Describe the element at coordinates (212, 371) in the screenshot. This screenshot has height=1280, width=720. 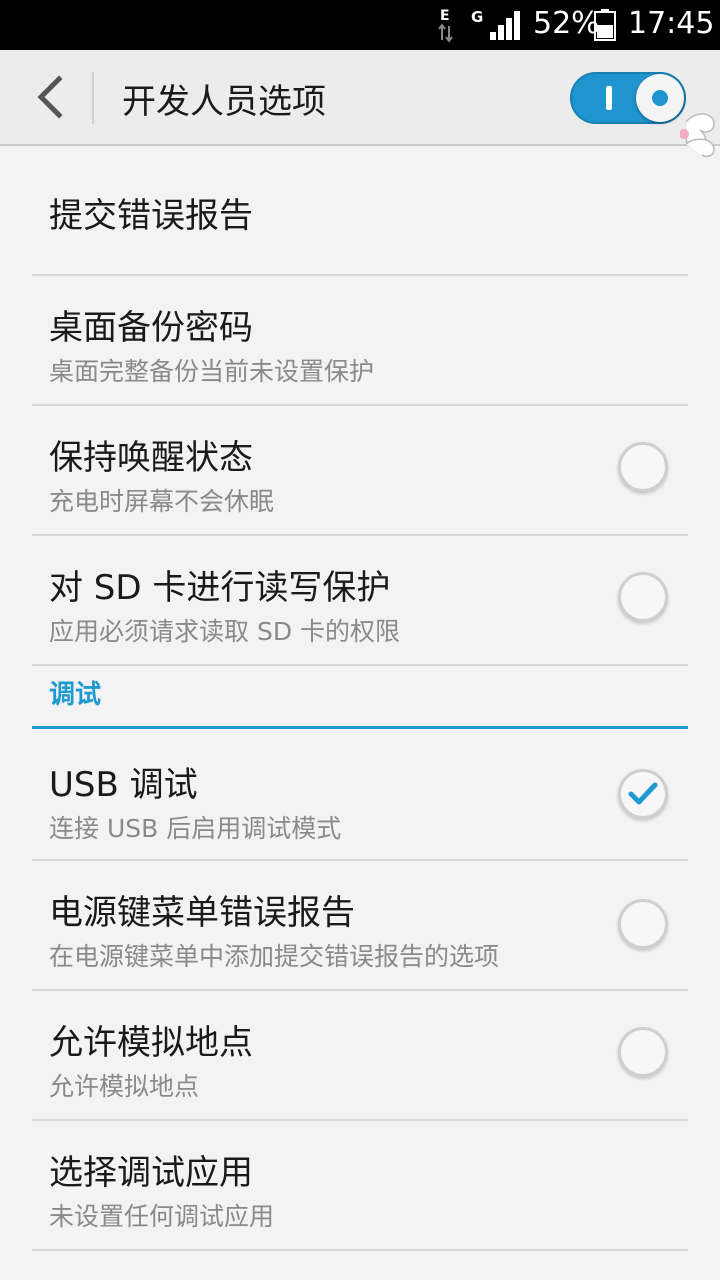
I see `item-subtitle: 桌面完整备份当前未设置保护` at that location.